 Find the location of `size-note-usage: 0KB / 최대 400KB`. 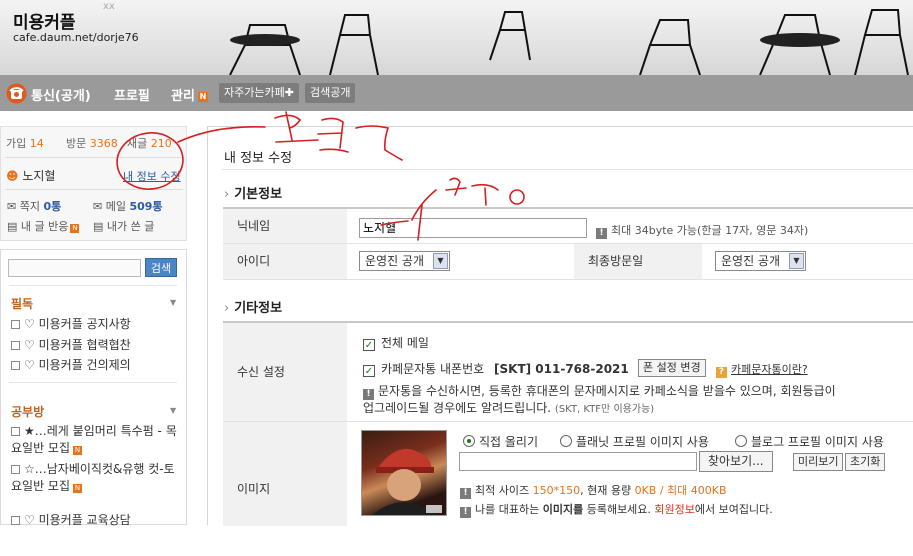

size-note-usage: 0KB / 최대 400KB is located at coordinates (680, 490).